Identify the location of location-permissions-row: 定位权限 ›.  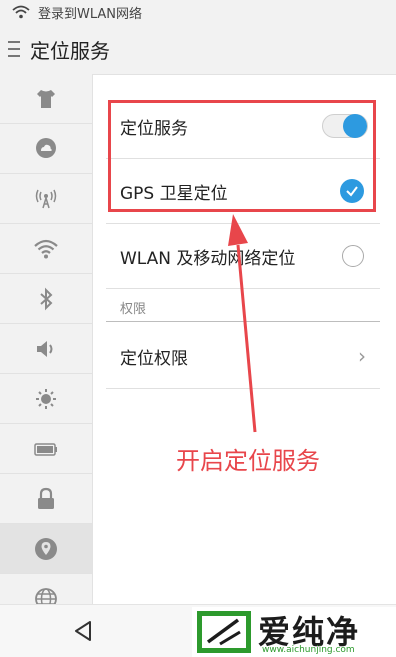
(243, 356).